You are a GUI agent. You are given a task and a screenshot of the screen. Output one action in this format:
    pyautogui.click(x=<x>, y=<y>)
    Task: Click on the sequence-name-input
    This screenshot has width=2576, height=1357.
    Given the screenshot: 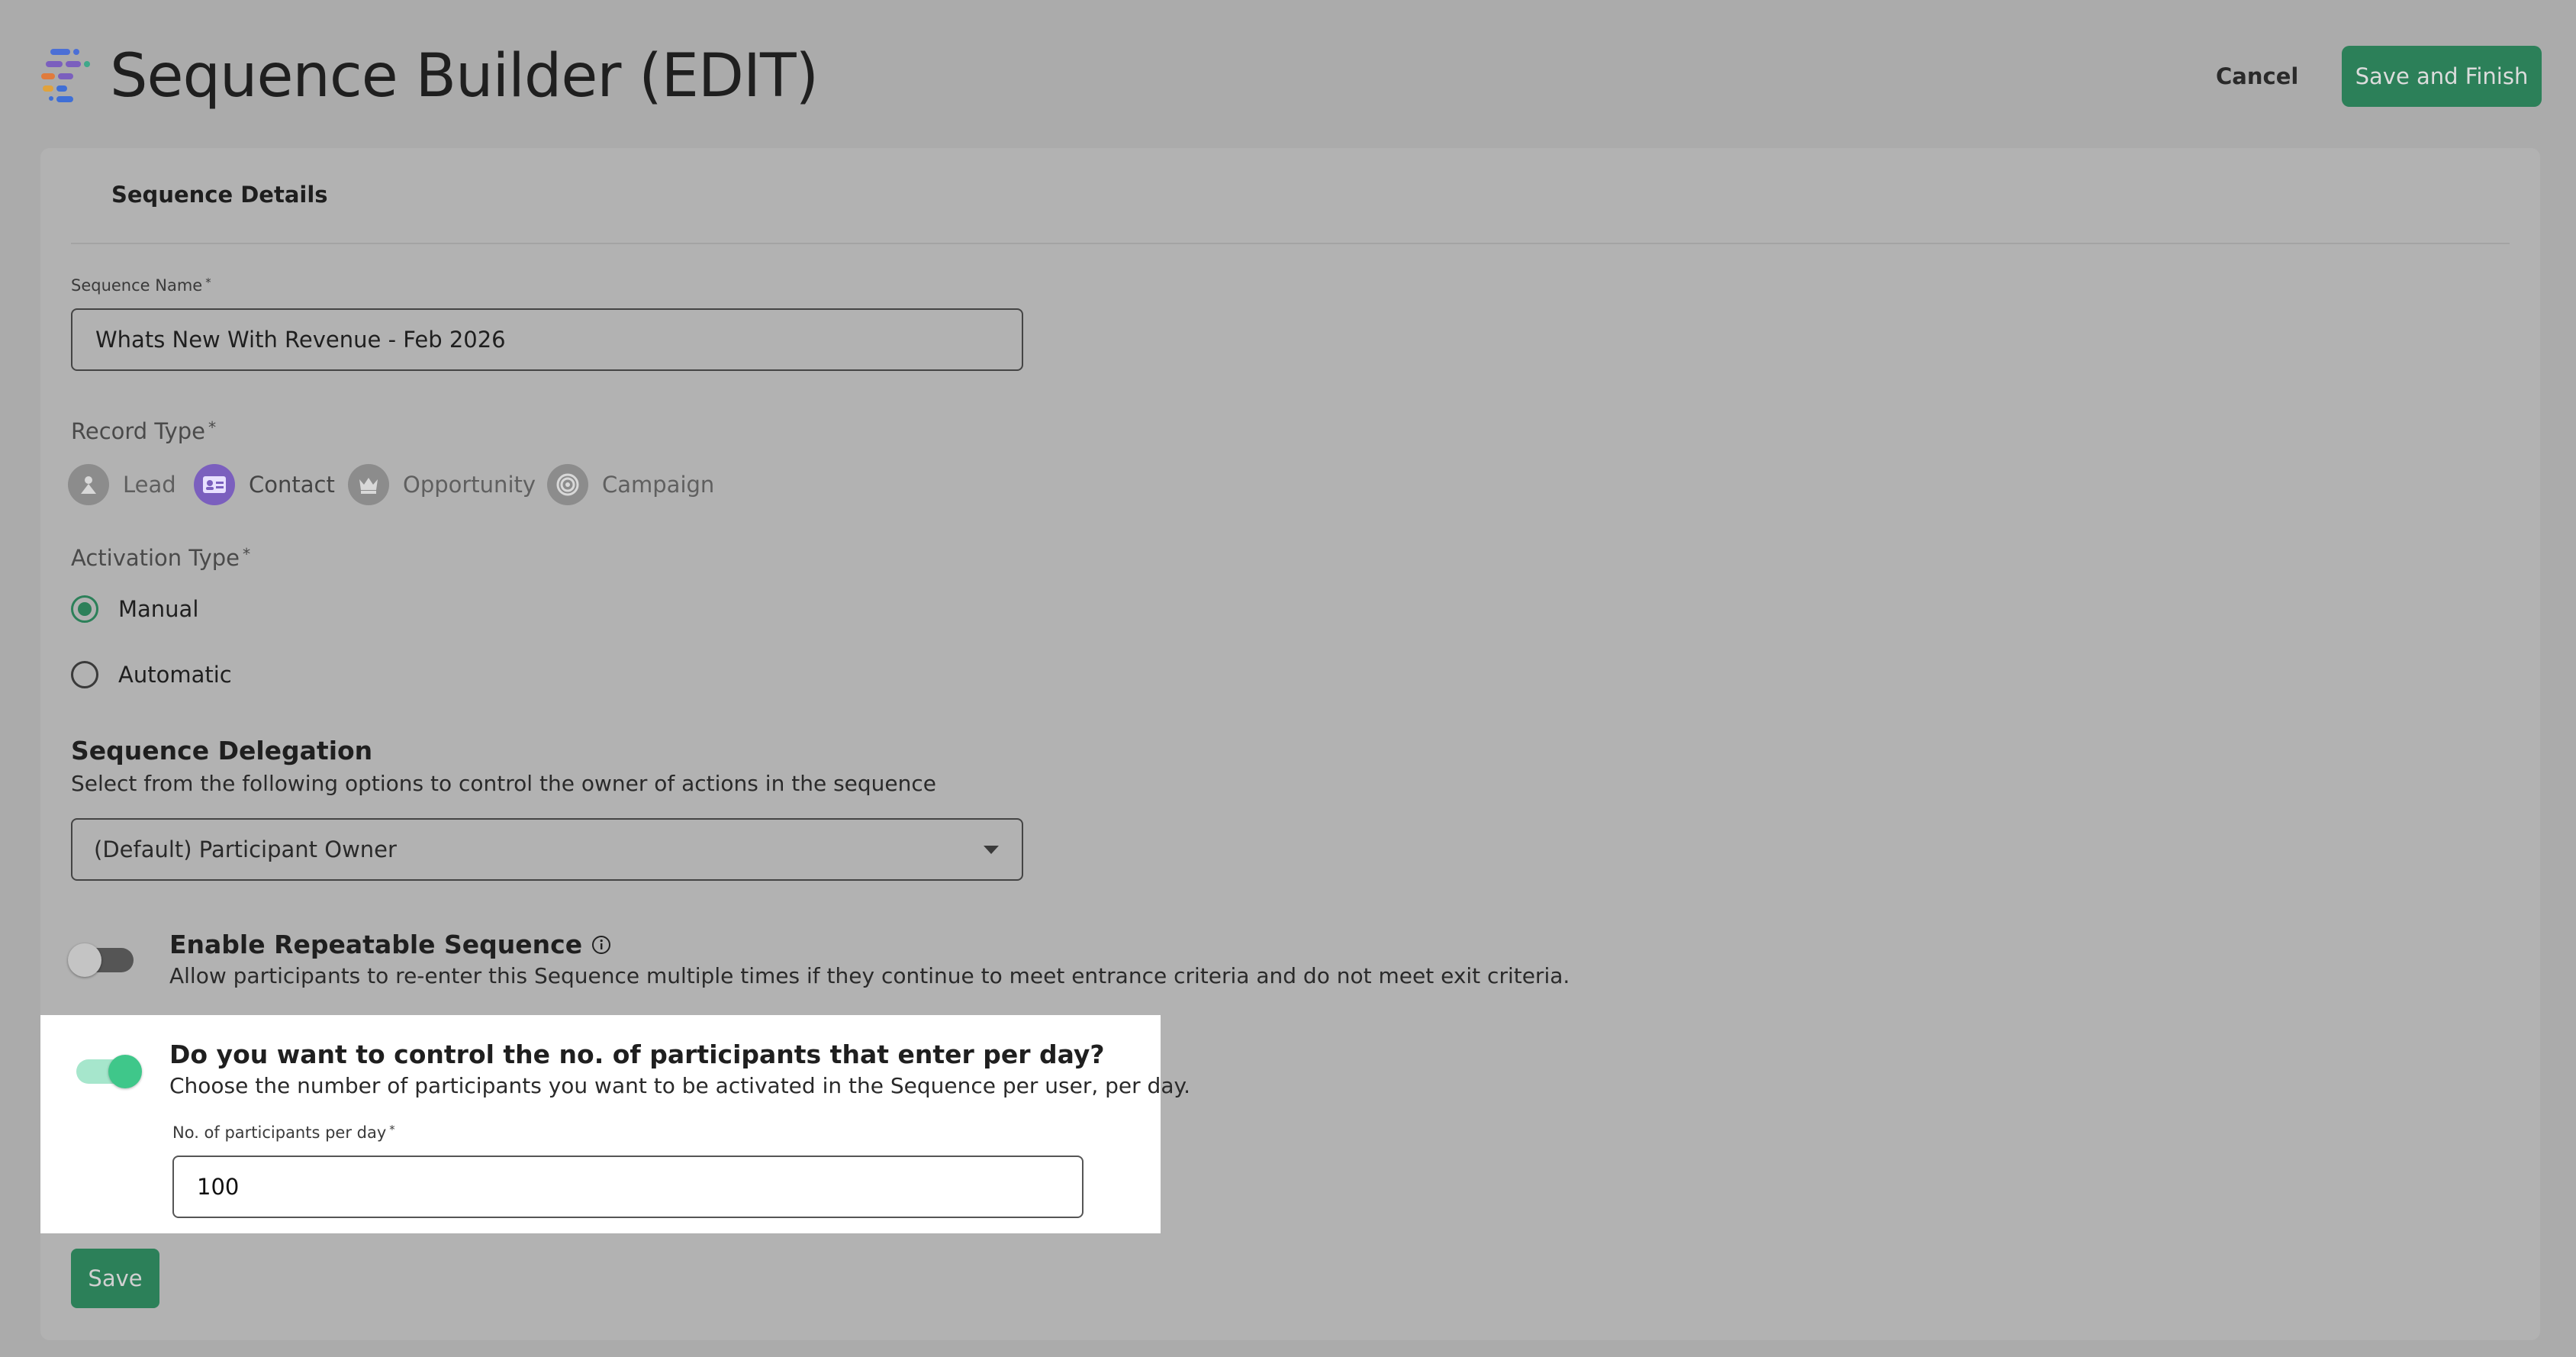 What is the action you would take?
    pyautogui.click(x=547, y=339)
    